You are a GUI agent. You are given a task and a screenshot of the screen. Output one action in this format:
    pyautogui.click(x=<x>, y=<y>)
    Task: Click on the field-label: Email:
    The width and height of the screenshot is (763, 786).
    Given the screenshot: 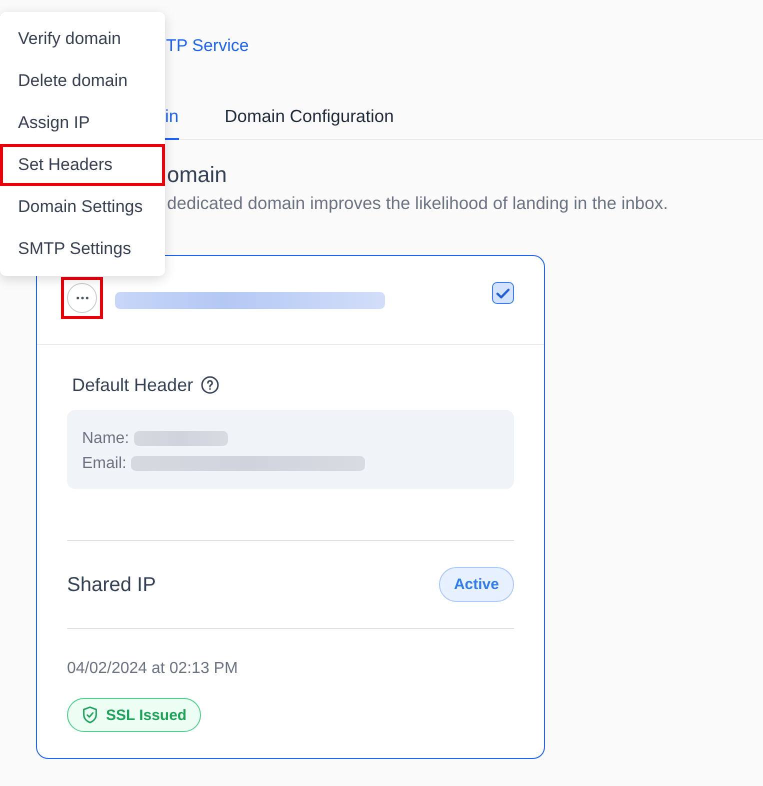 What is the action you would take?
    pyautogui.click(x=104, y=464)
    